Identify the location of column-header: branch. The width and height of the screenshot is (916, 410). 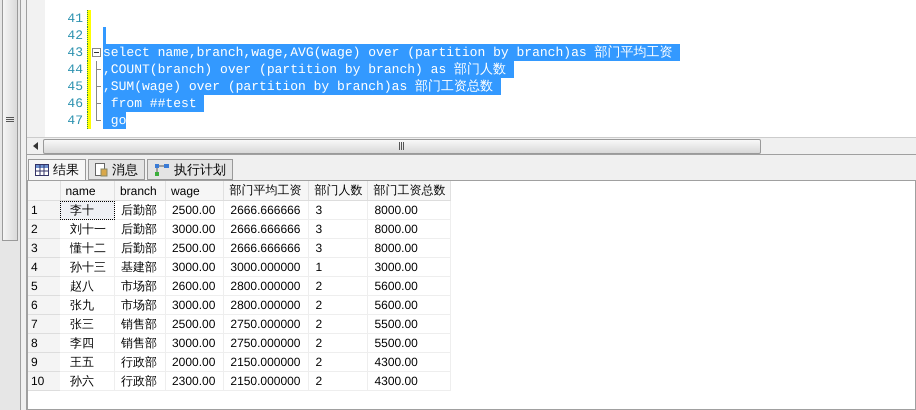
(140, 190).